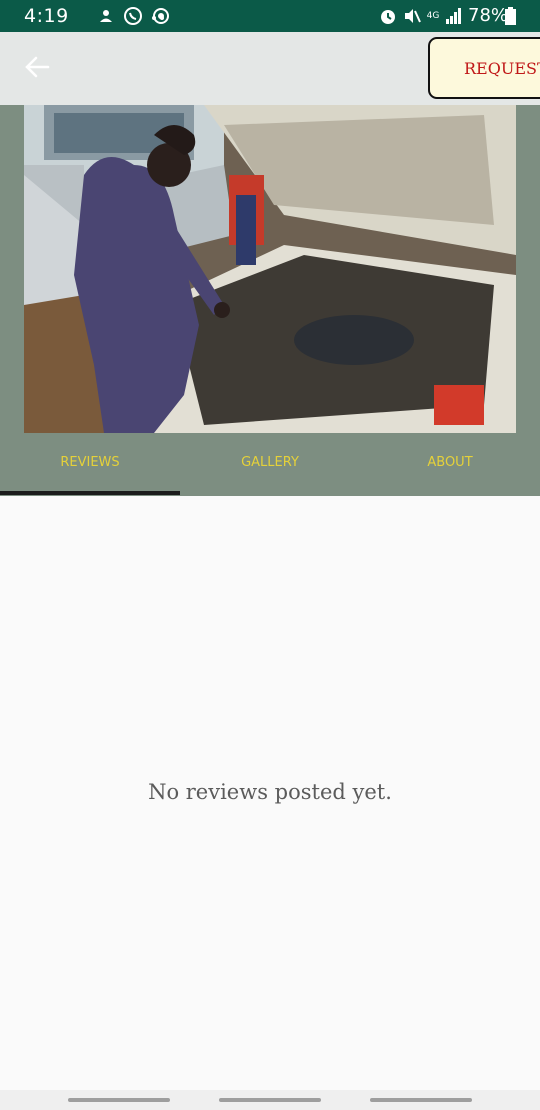  I want to click on tab-indicator, so click(90, 493).